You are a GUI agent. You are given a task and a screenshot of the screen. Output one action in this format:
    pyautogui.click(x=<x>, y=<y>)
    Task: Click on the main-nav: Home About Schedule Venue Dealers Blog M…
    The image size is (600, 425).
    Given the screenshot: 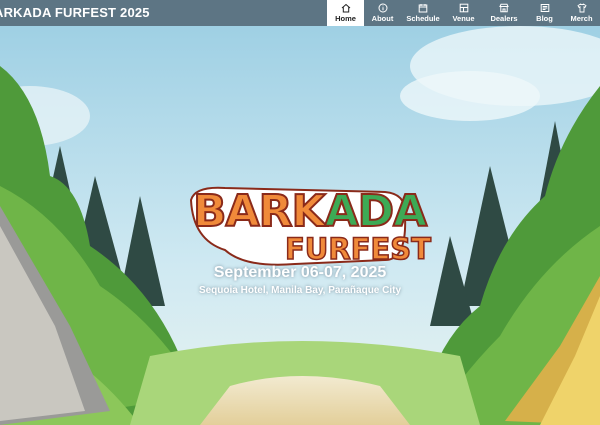 What is the action you would take?
    pyautogui.click(x=463, y=13)
    